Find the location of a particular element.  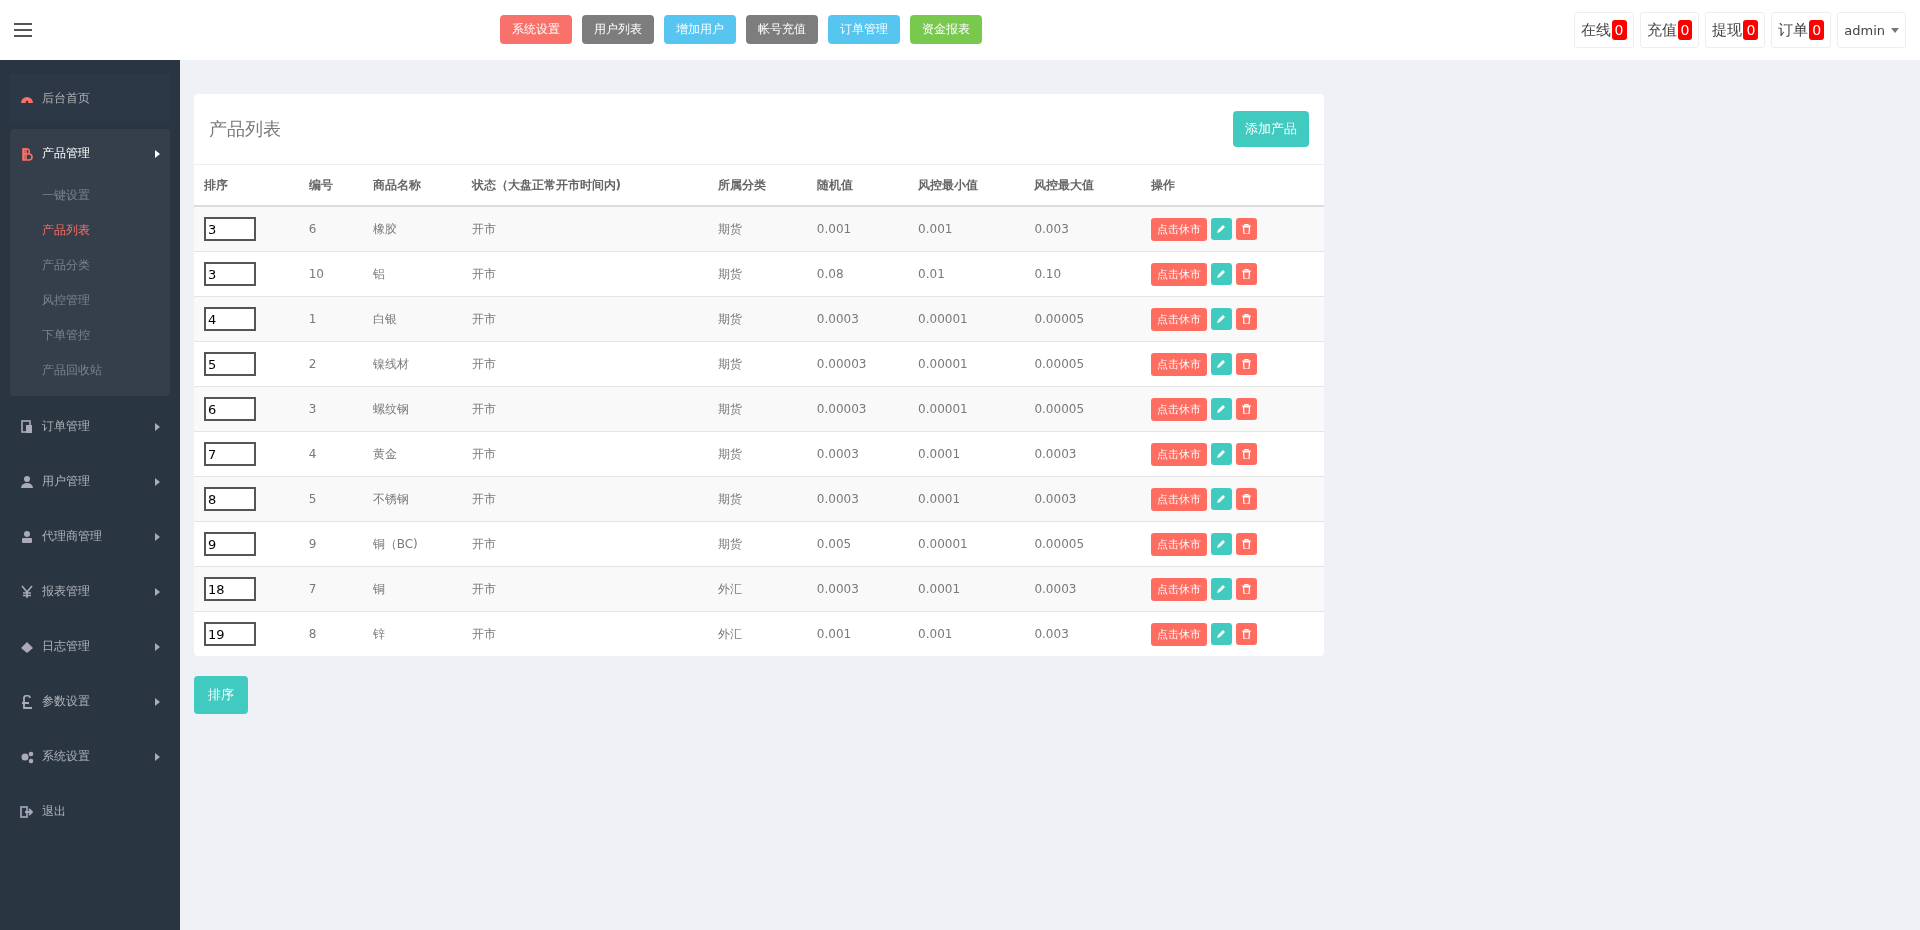

counter-label: 订单 is located at coordinates (1793, 30).